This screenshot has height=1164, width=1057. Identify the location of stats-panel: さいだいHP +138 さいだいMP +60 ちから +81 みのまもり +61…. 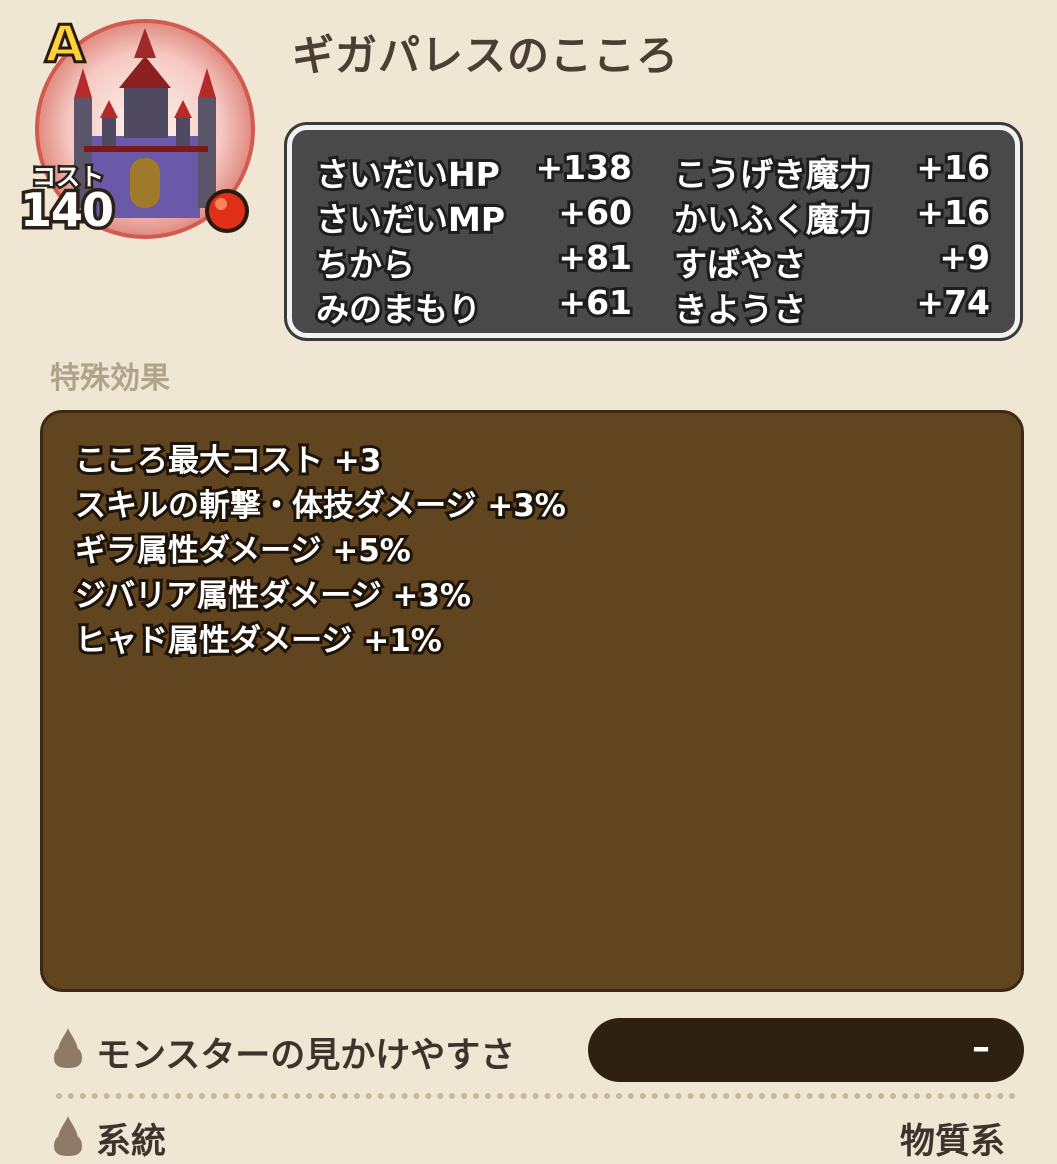
(653, 231).